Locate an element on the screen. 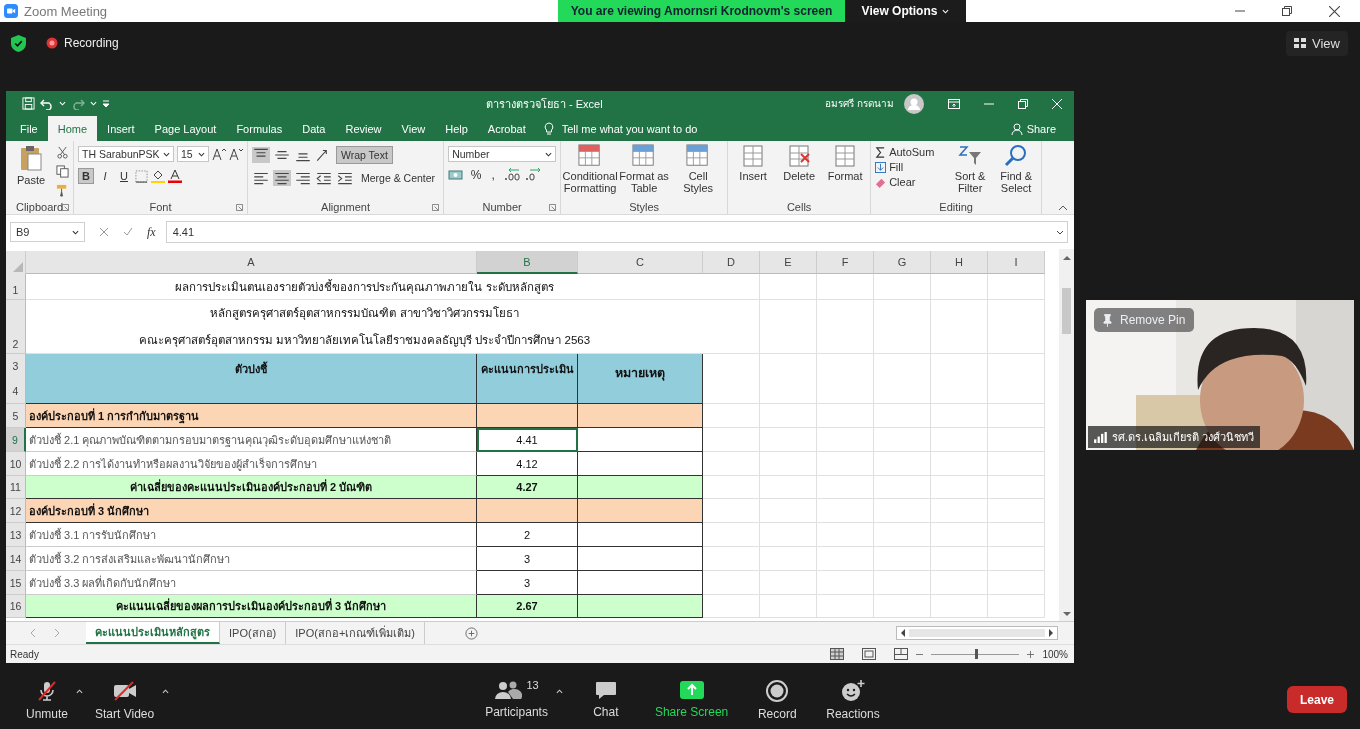 Image resolution: width=1360 pixels, height=729 pixels. borders-icon is located at coordinates (141, 176).